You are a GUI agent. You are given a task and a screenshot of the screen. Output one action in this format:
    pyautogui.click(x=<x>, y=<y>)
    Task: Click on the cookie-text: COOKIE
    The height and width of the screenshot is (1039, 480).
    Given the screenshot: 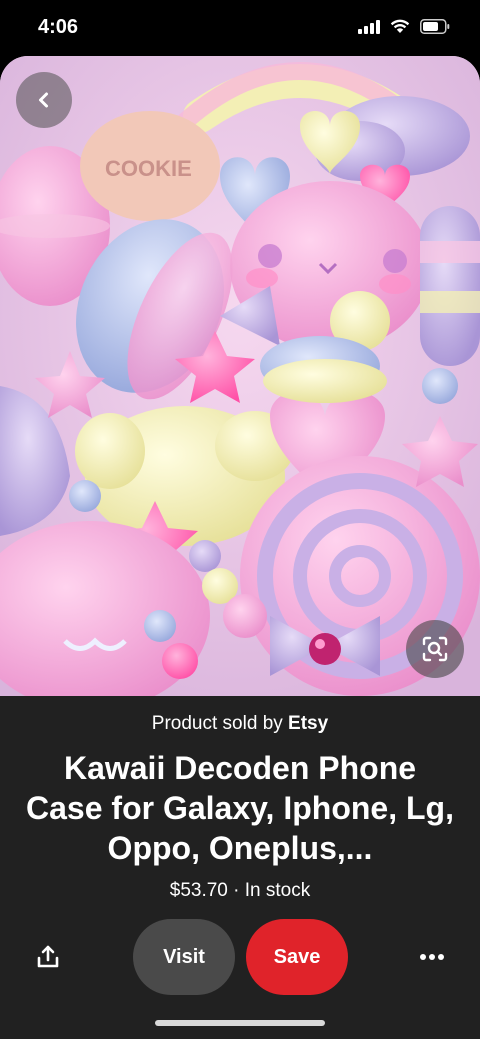 What is the action you would take?
    pyautogui.click(x=148, y=168)
    